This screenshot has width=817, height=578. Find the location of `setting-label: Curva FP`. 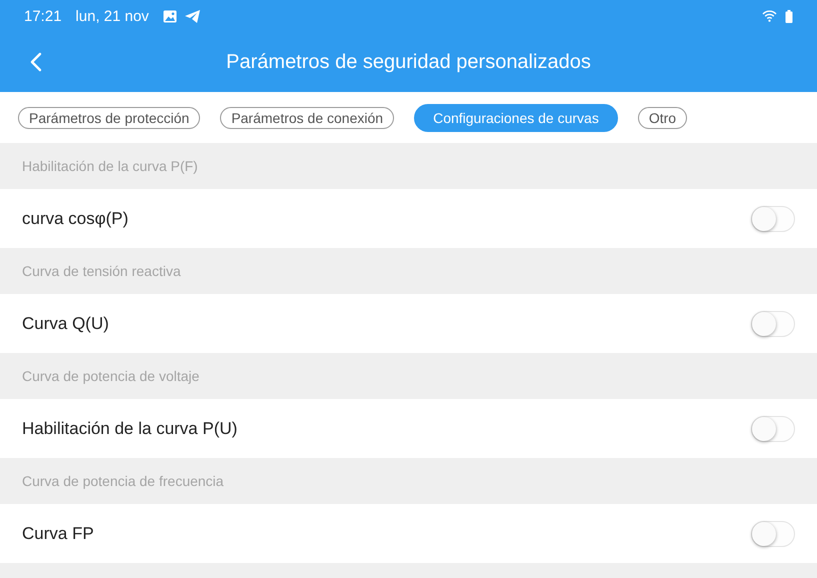

setting-label: Curva FP is located at coordinates (58, 534).